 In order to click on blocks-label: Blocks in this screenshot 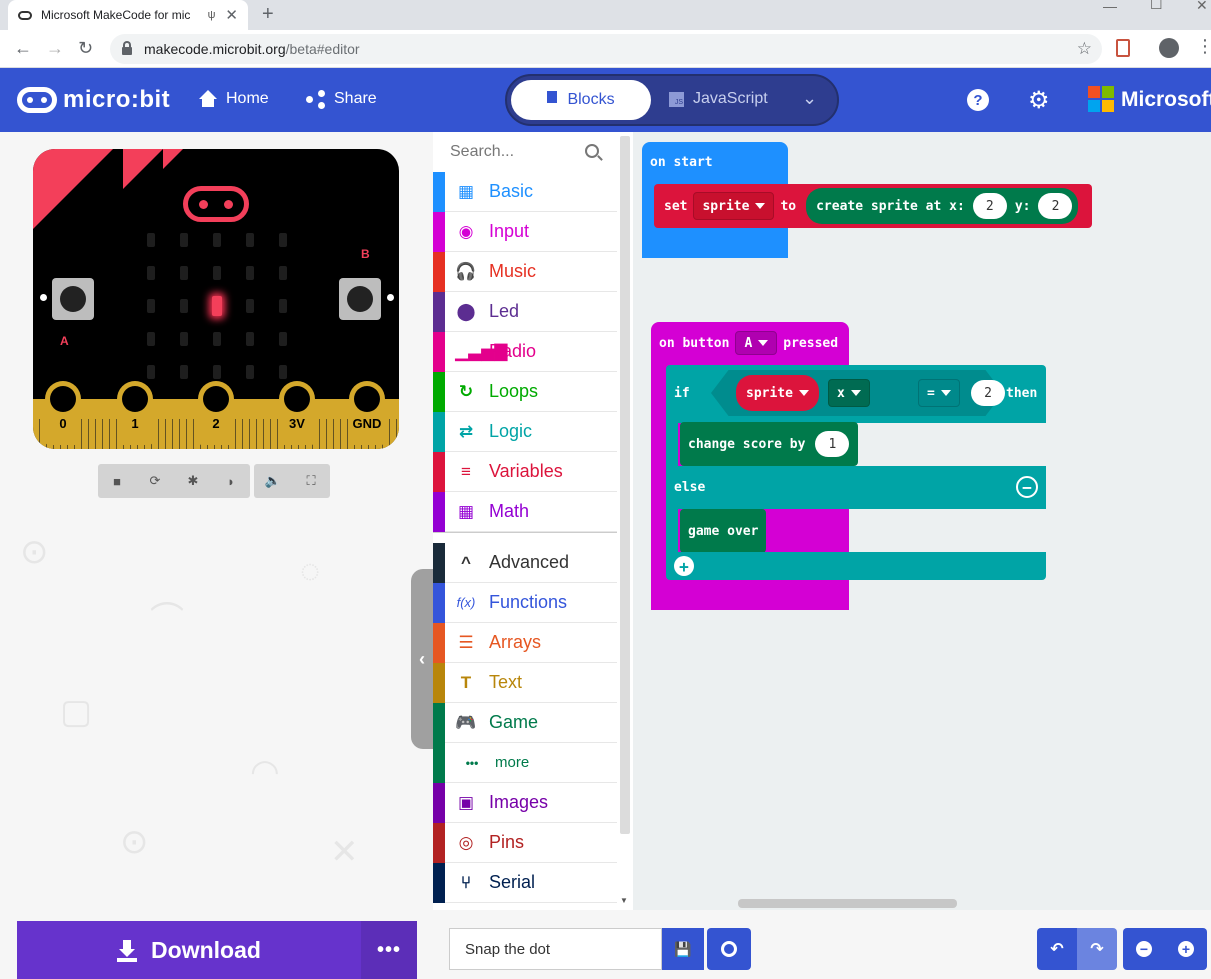, I will do `click(591, 99)`.